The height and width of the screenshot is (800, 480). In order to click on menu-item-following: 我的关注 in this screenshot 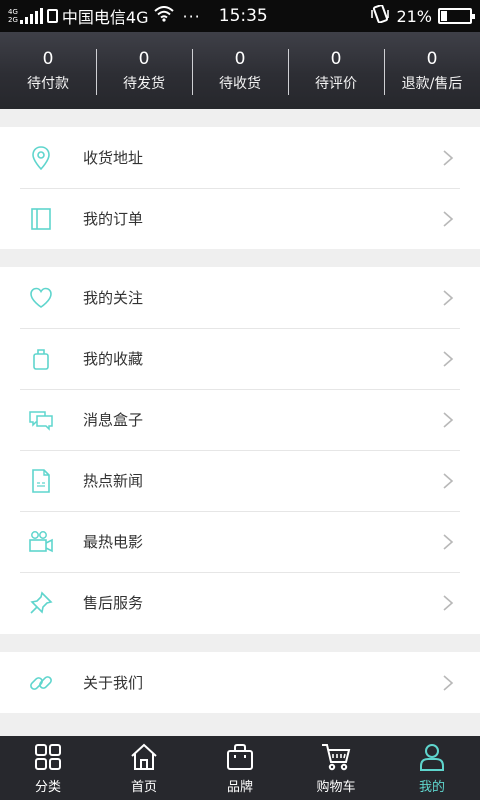, I will do `click(240, 297)`.